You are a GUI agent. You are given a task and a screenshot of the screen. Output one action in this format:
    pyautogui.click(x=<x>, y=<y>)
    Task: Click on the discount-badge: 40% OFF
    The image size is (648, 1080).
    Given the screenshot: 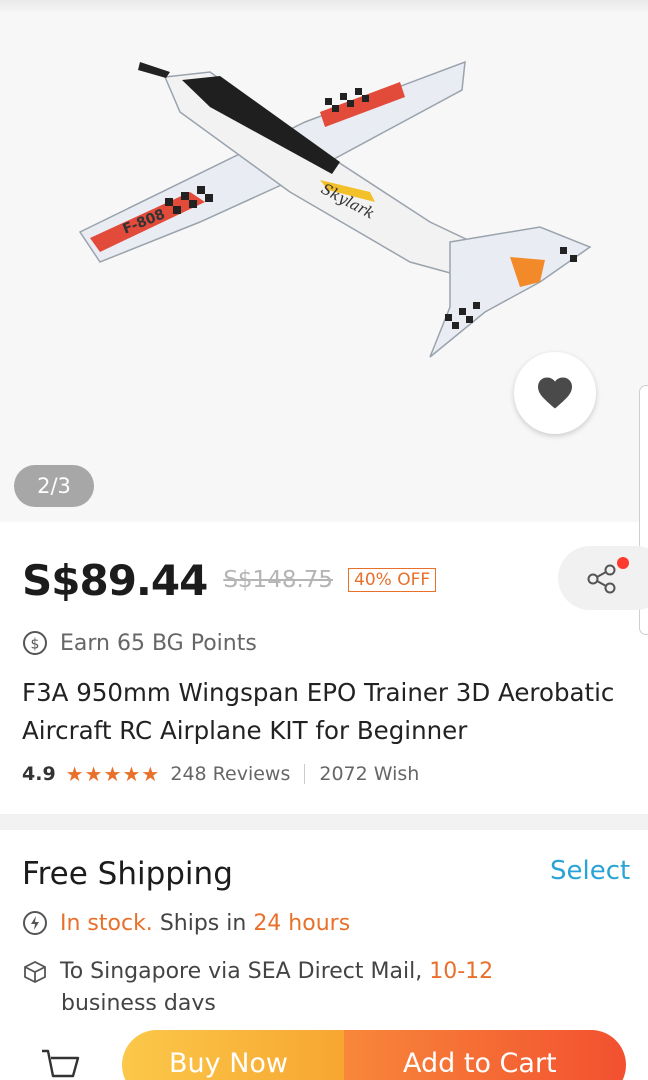 What is the action you would take?
    pyautogui.click(x=392, y=580)
    